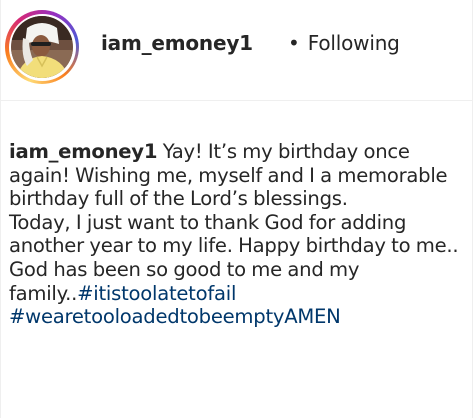  Describe the element at coordinates (83, 151) in the screenshot. I see `caption-username: iam_emoney1` at that location.